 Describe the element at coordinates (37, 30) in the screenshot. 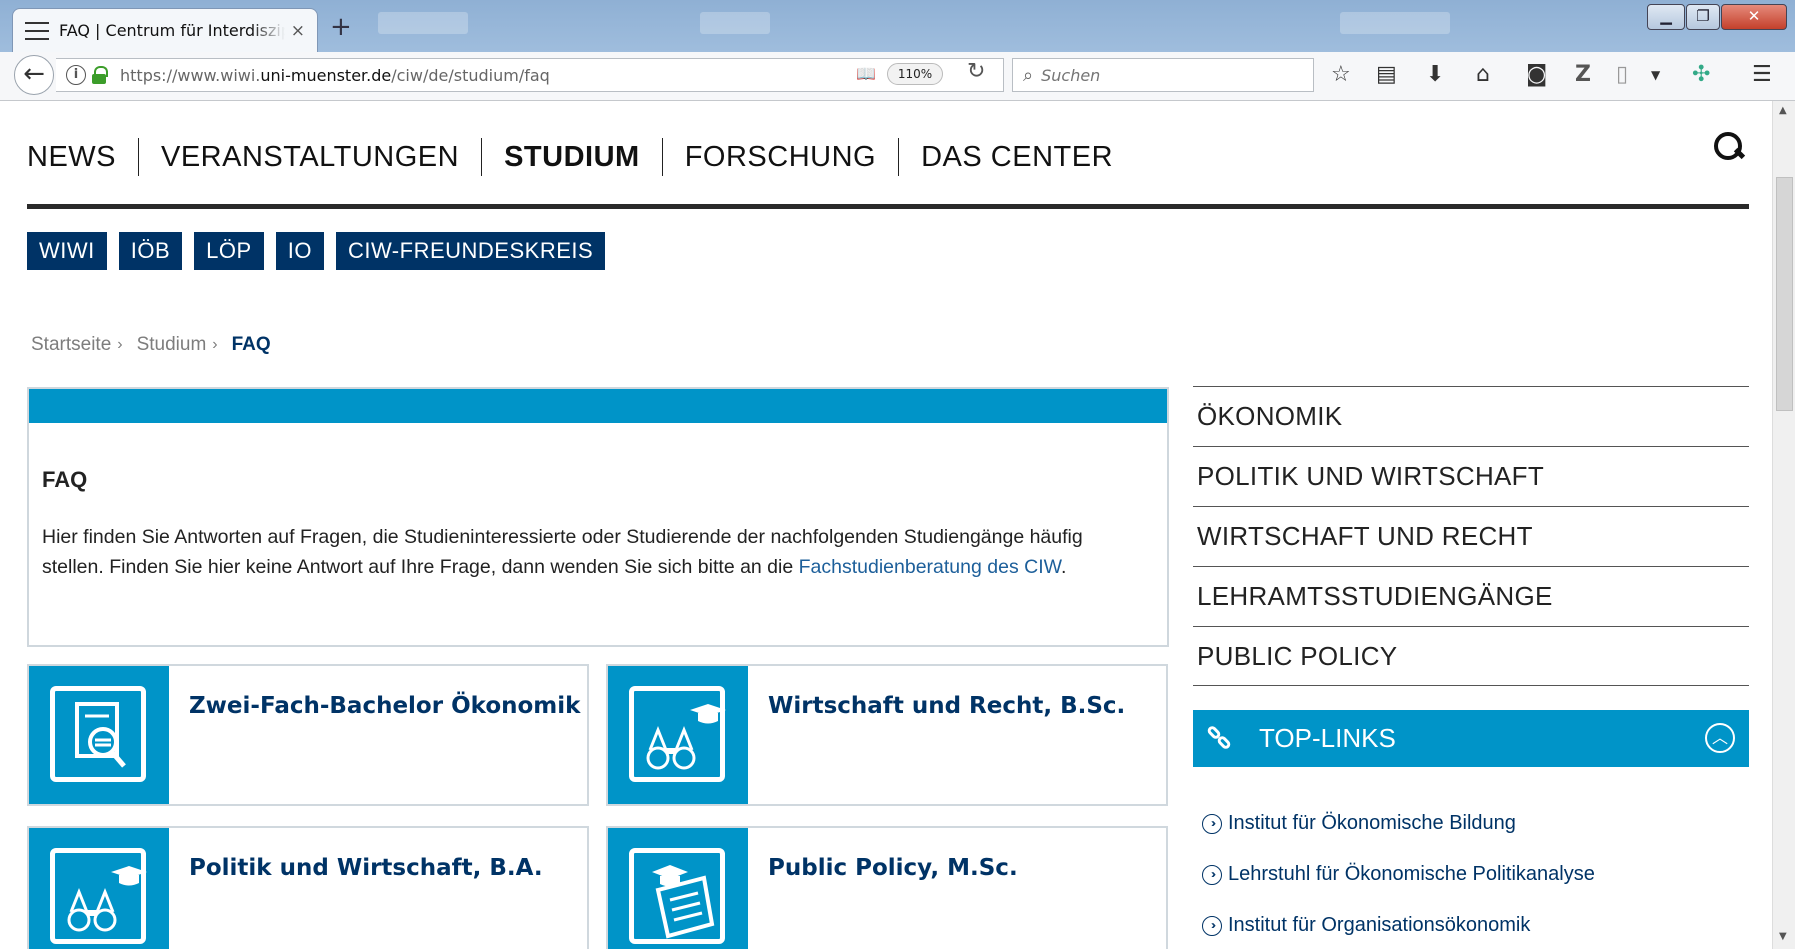

I see `site-favicon-icon` at that location.